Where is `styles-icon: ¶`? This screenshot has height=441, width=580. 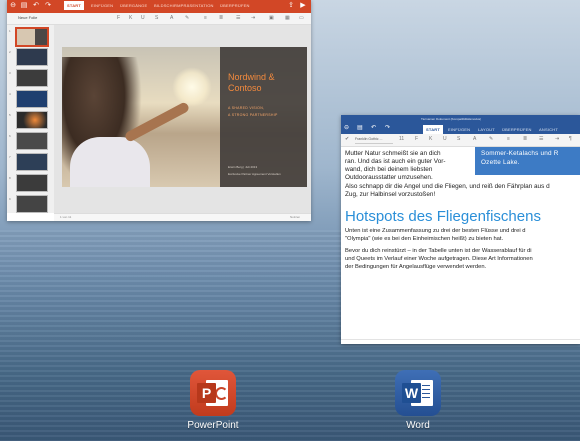
styles-icon: ¶ is located at coordinates (570, 139).